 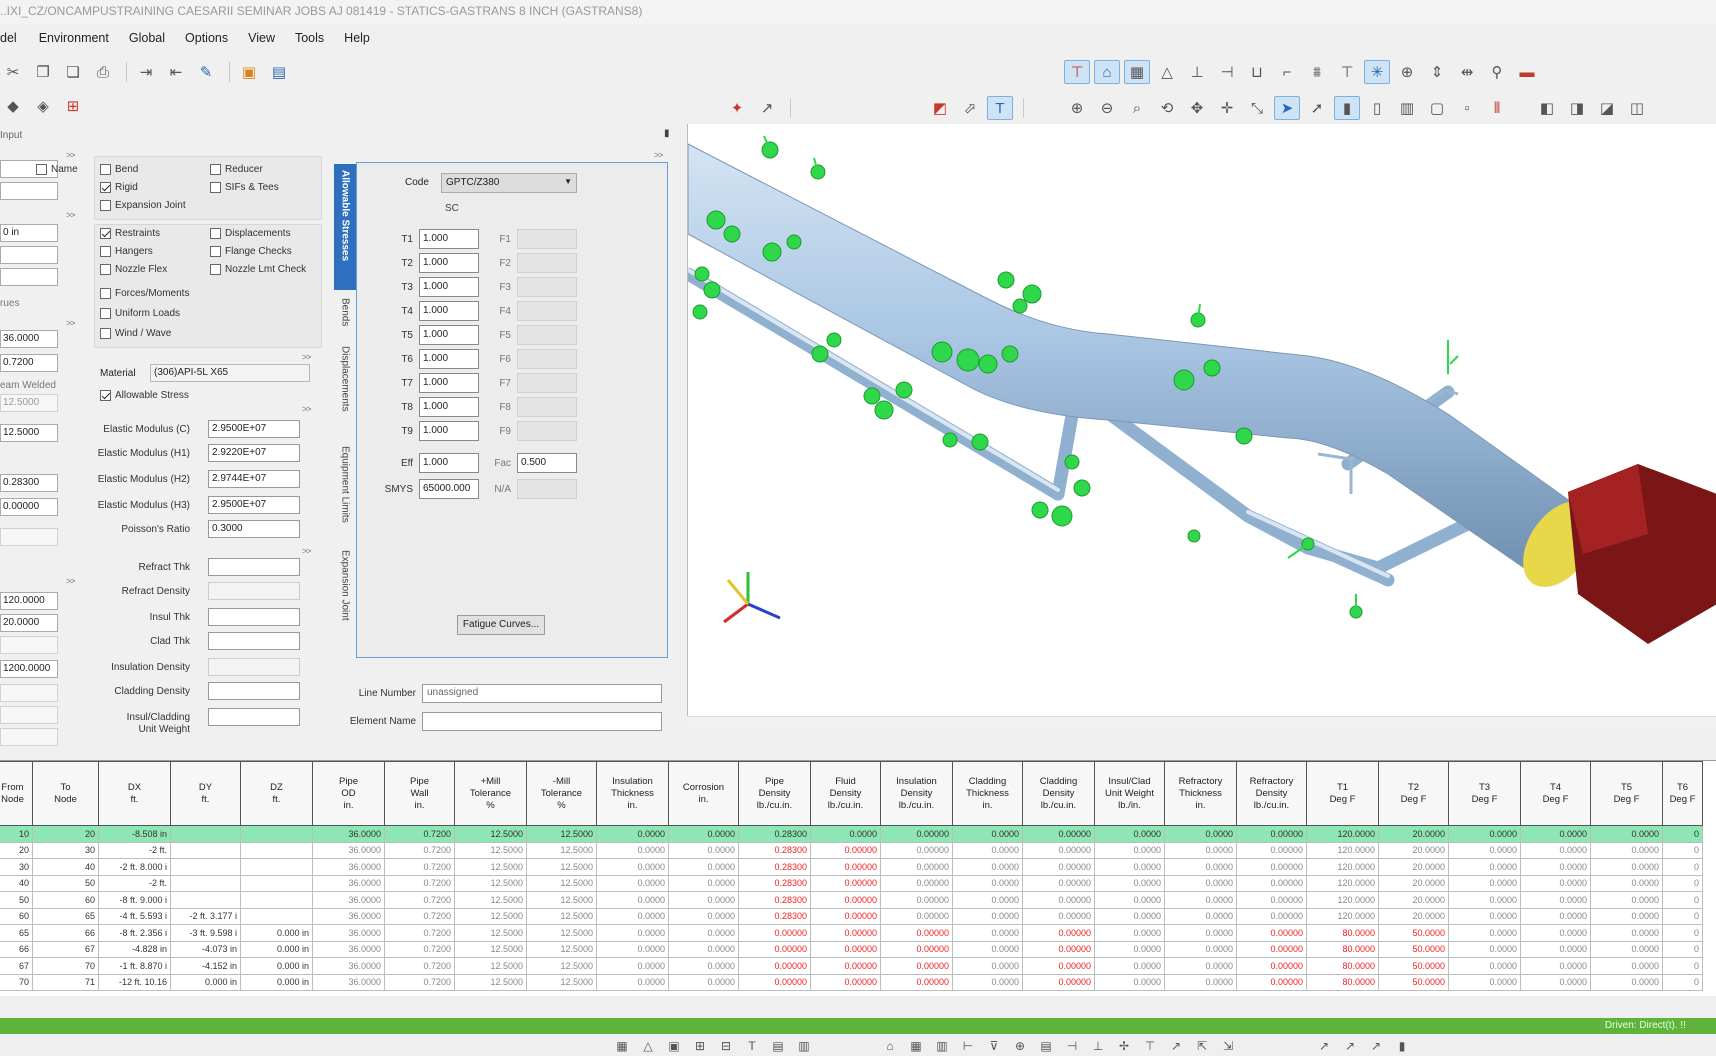 What do you see at coordinates (449, 359) in the screenshot?
I see `t-field: 1.000` at bounding box center [449, 359].